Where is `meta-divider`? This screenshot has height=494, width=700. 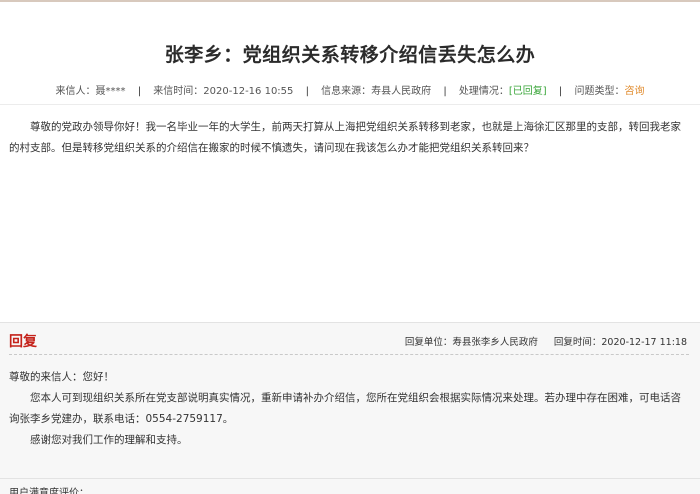
meta-divider is located at coordinates (350, 104).